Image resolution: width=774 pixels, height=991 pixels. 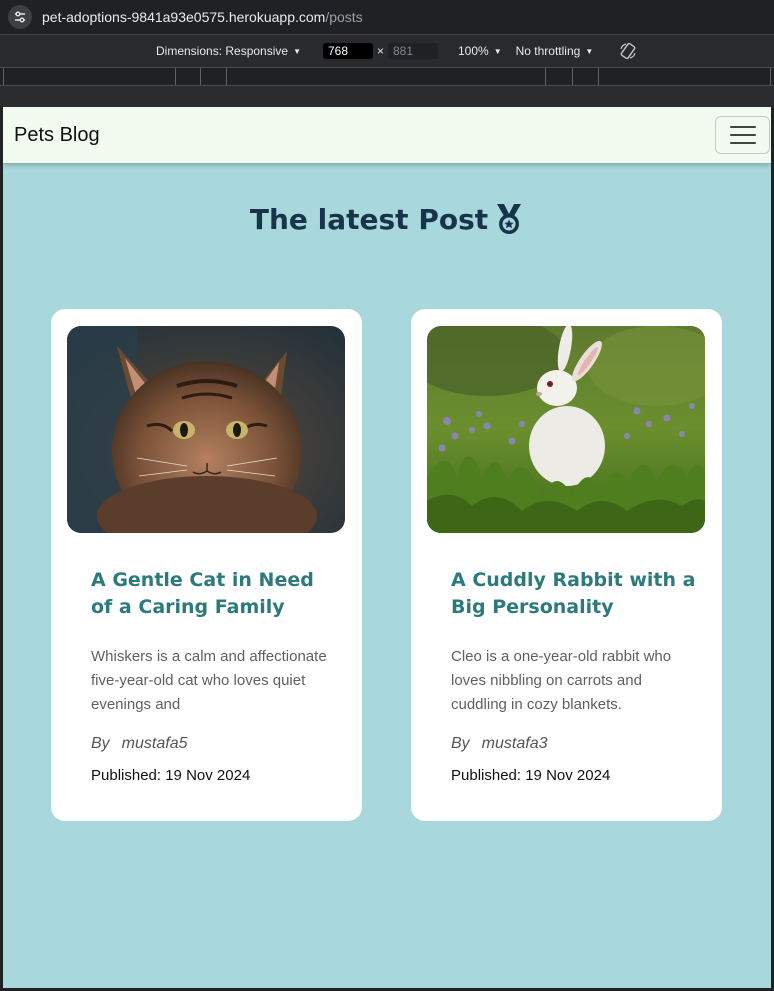 What do you see at coordinates (184, 17) in the screenshot?
I see `url-host: pet-adoptions-9841a93e0575.herokuapp.com` at bounding box center [184, 17].